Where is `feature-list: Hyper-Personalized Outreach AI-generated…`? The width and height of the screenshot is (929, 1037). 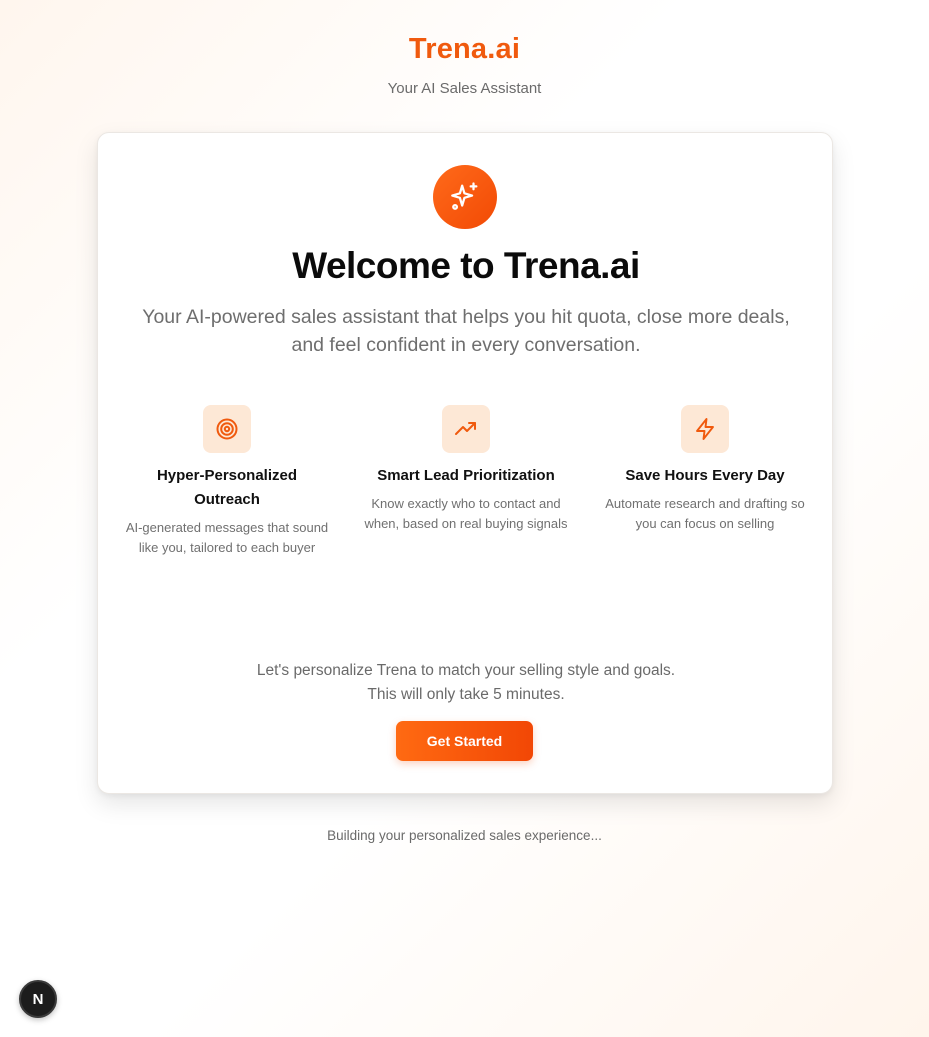 feature-list: Hyper-Personalized Outreach AI-generated… is located at coordinates (466, 481).